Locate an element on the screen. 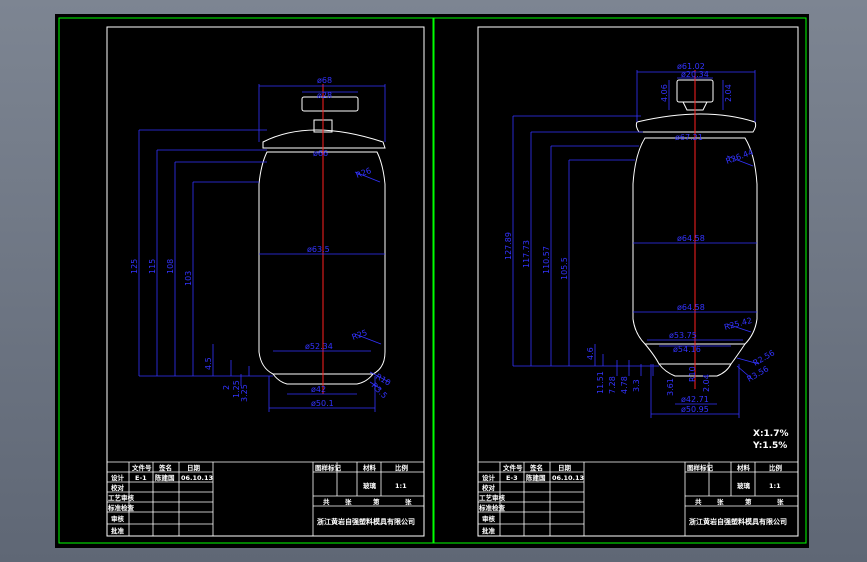 This screenshot has height=562, width=867. left-dim-diameter-1: ø63.5 is located at coordinates (318, 249).